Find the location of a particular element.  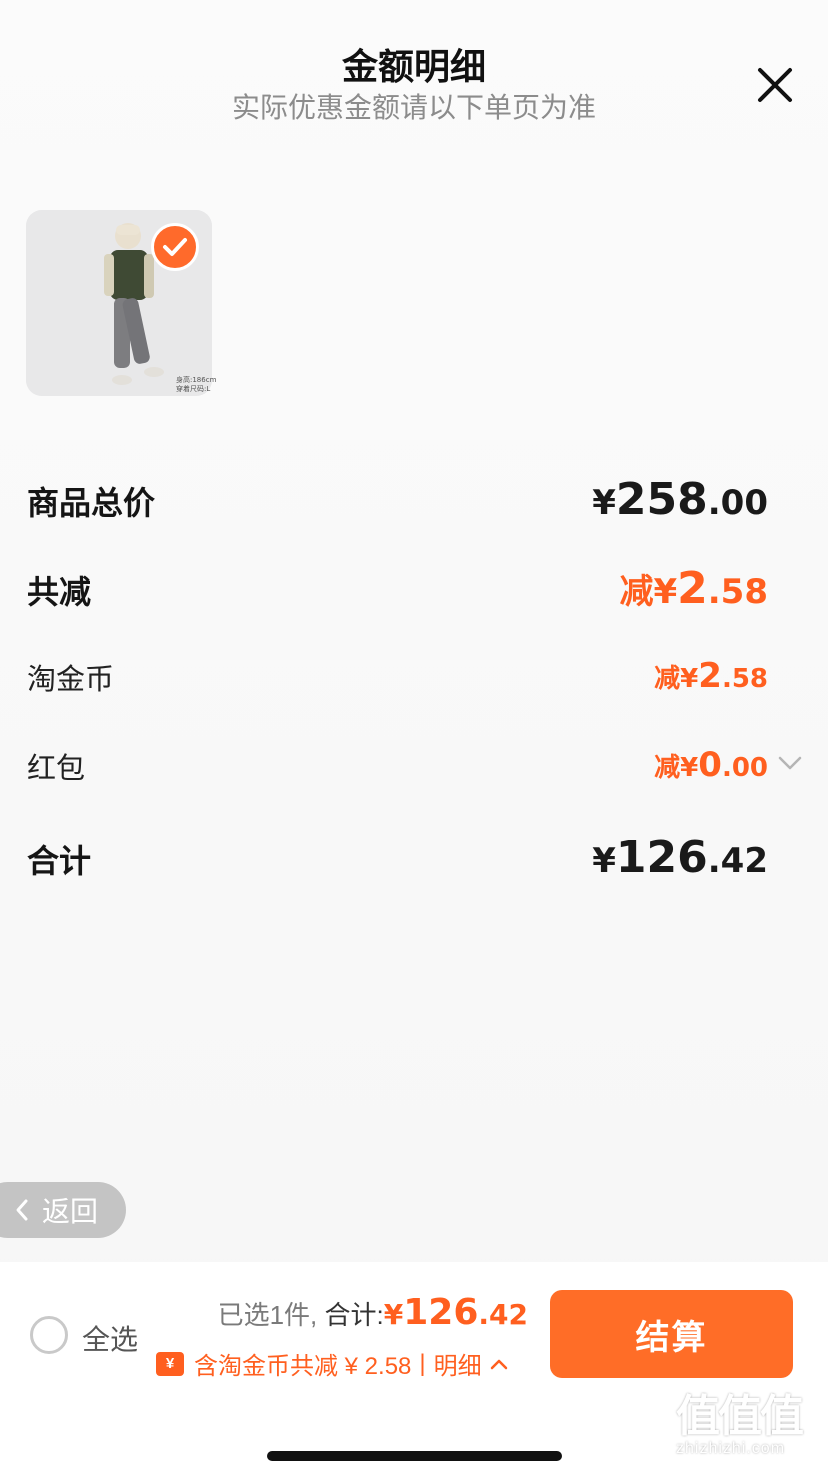

watermark-logo: 值值值 zhizhizhi.com is located at coordinates (751, 1434).